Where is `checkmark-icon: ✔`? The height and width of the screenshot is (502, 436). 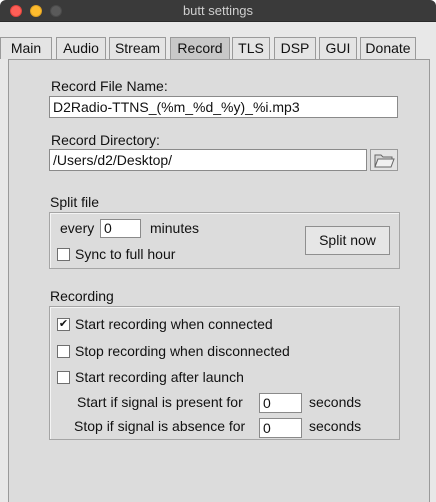
checkmark-icon: ✔ is located at coordinates (63, 324).